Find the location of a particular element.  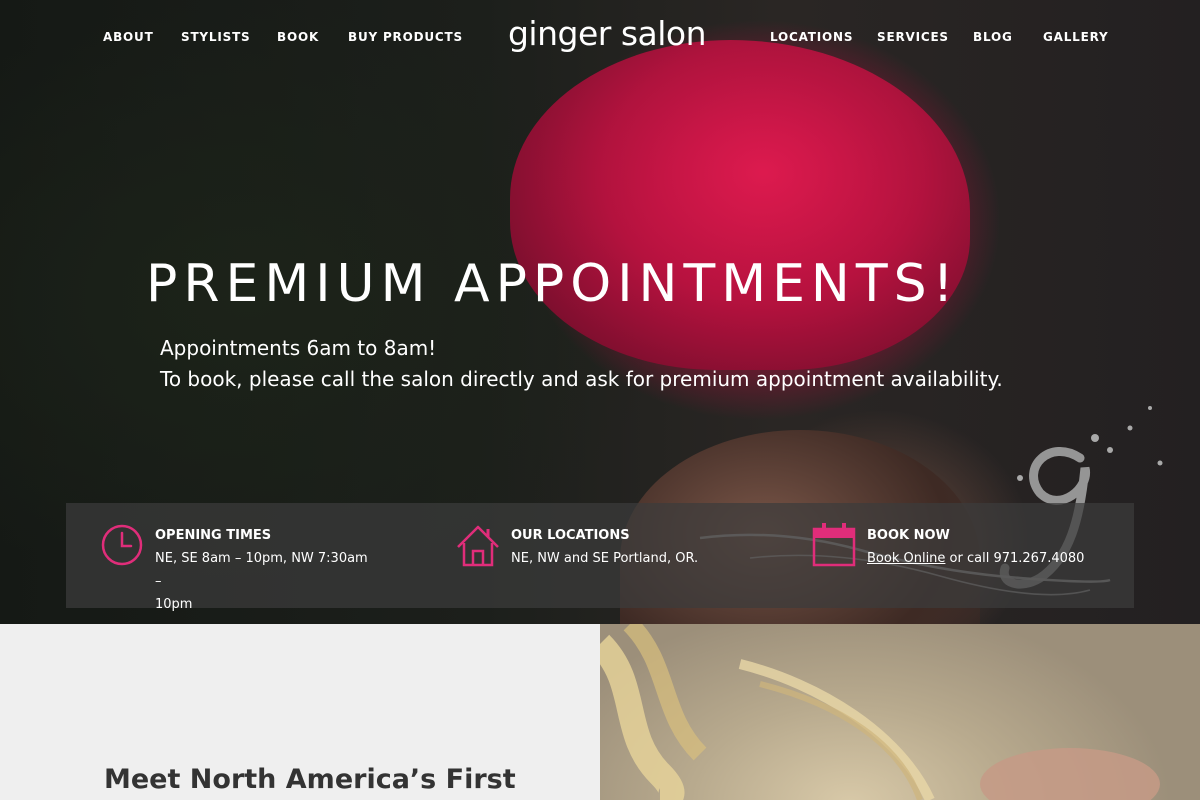

home-icon is located at coordinates (478, 546).